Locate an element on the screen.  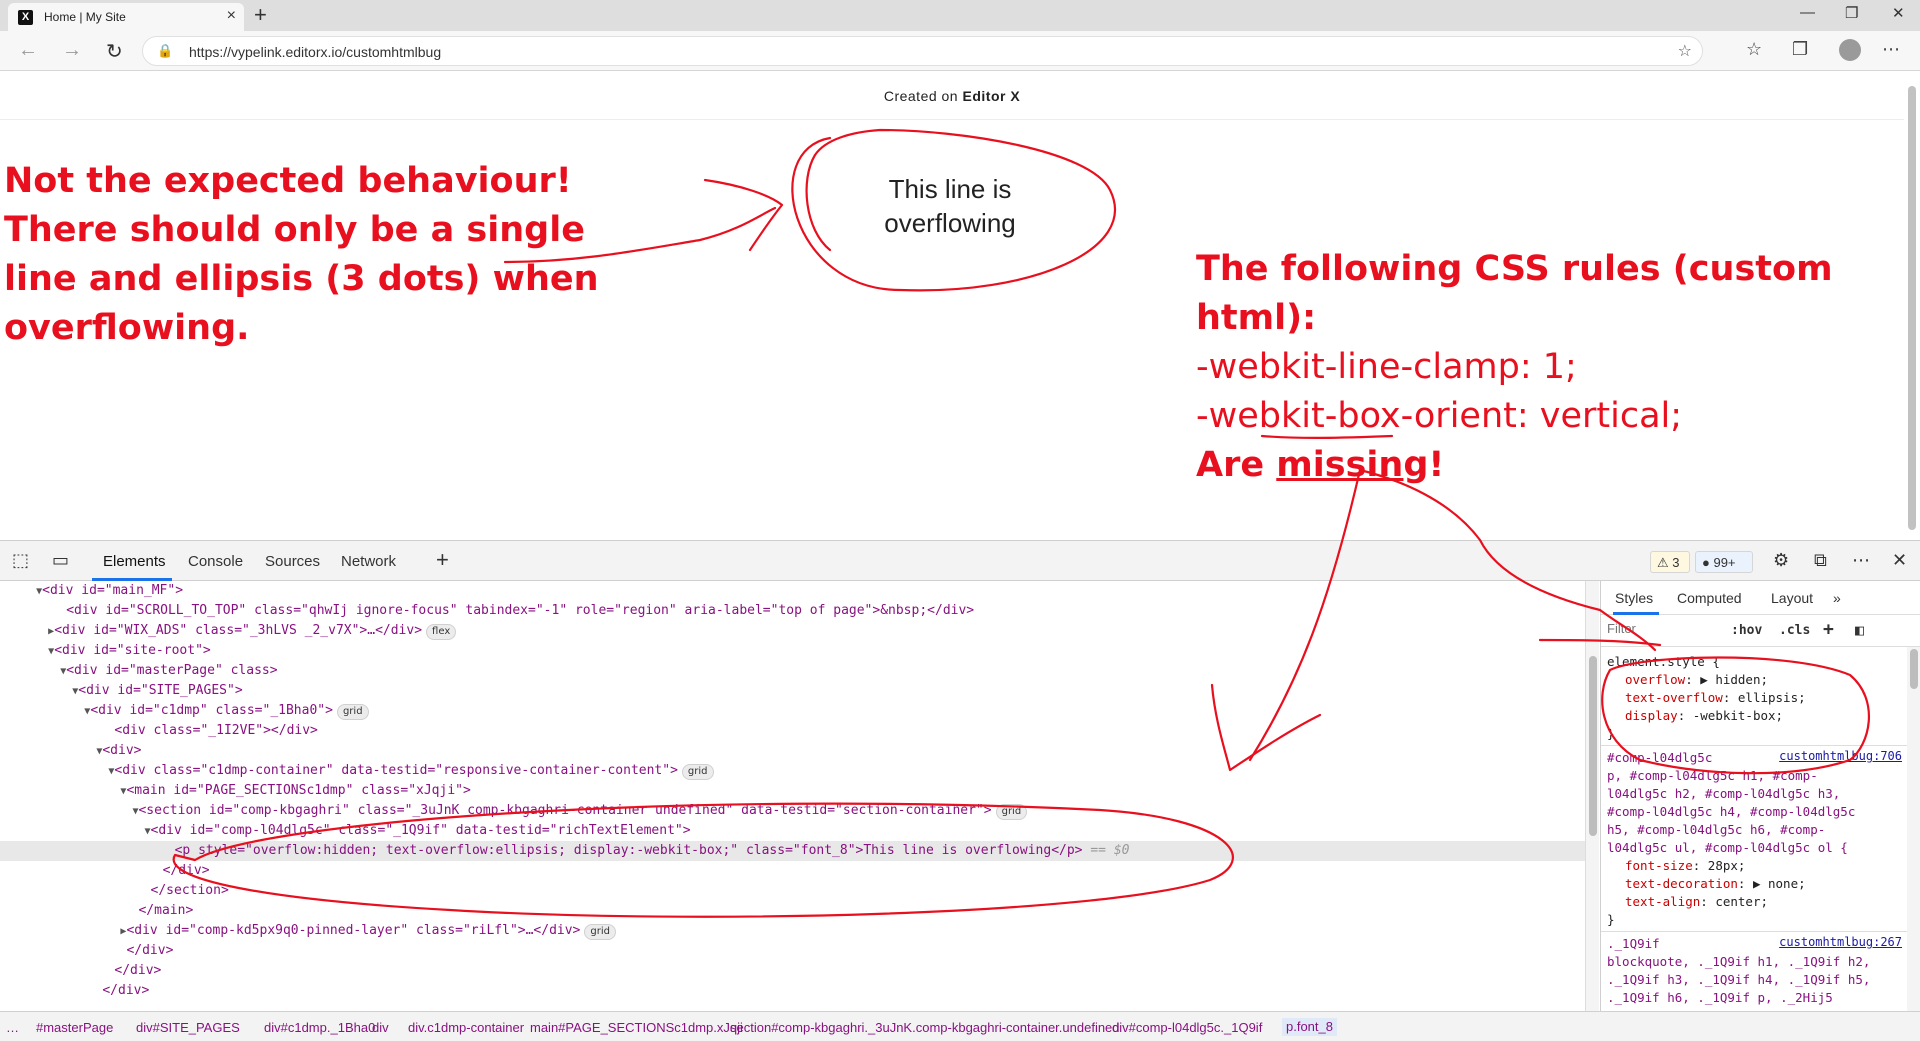
breadcrumb-item: main#PAGE_SECTIONSc1dmp.xJqji is located at coordinates (636, 1027).